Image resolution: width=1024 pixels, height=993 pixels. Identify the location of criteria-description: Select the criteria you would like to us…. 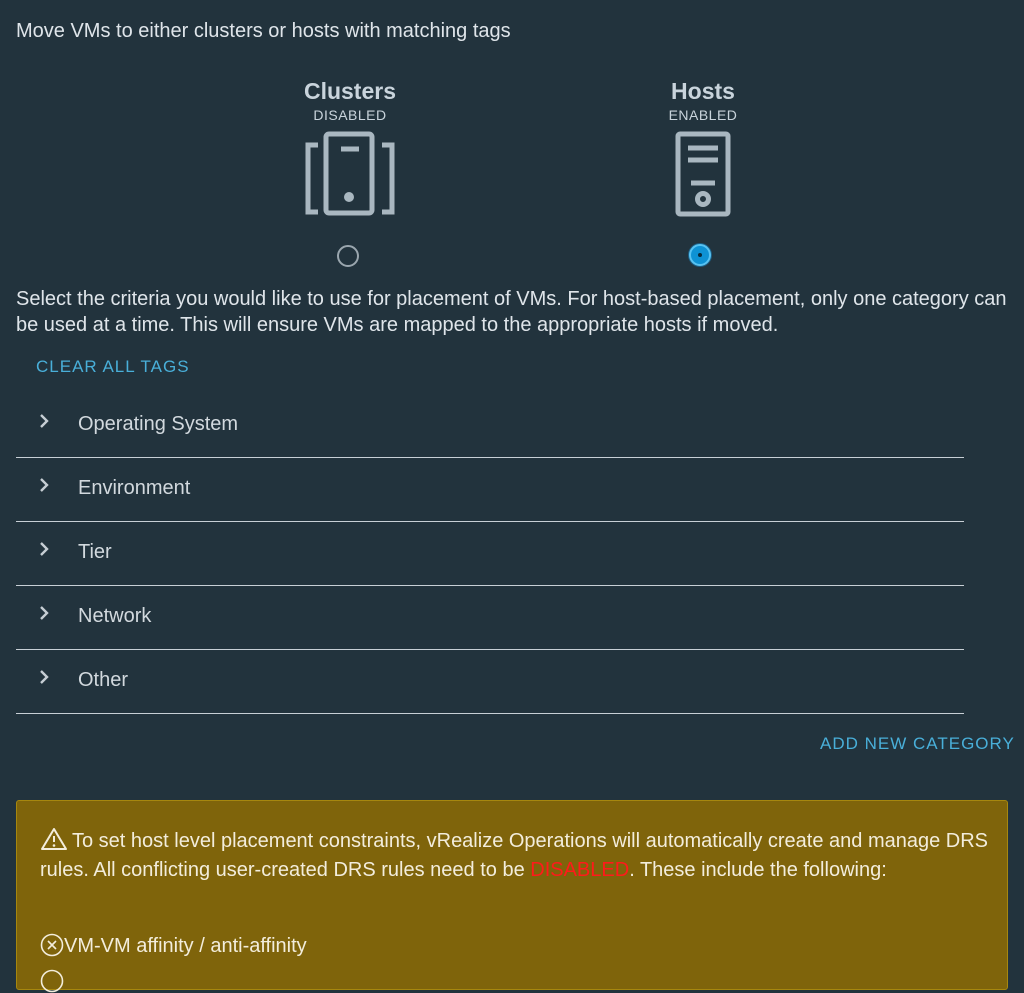
(511, 312).